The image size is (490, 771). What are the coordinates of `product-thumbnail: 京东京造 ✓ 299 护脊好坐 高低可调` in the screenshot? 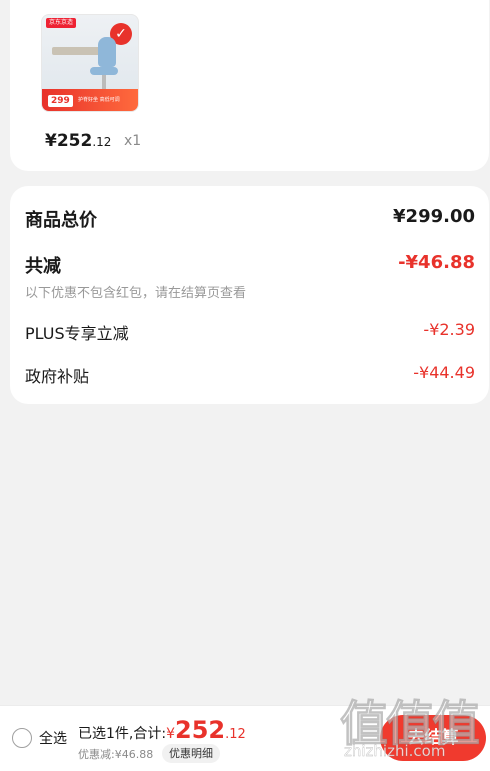 It's located at (90, 63).